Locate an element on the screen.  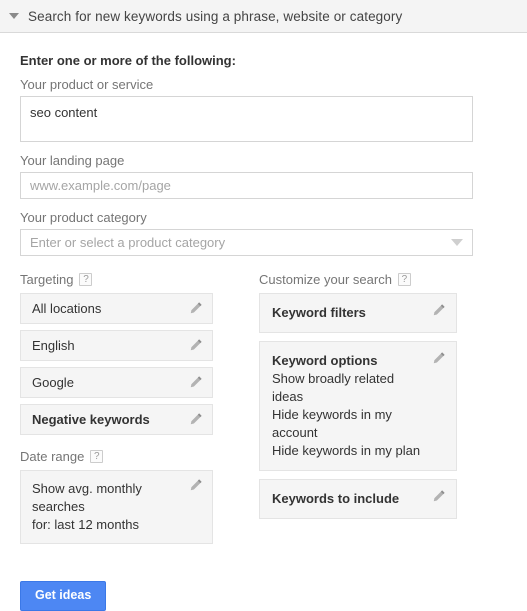
product-or-service-input: seo content is located at coordinates (246, 119).